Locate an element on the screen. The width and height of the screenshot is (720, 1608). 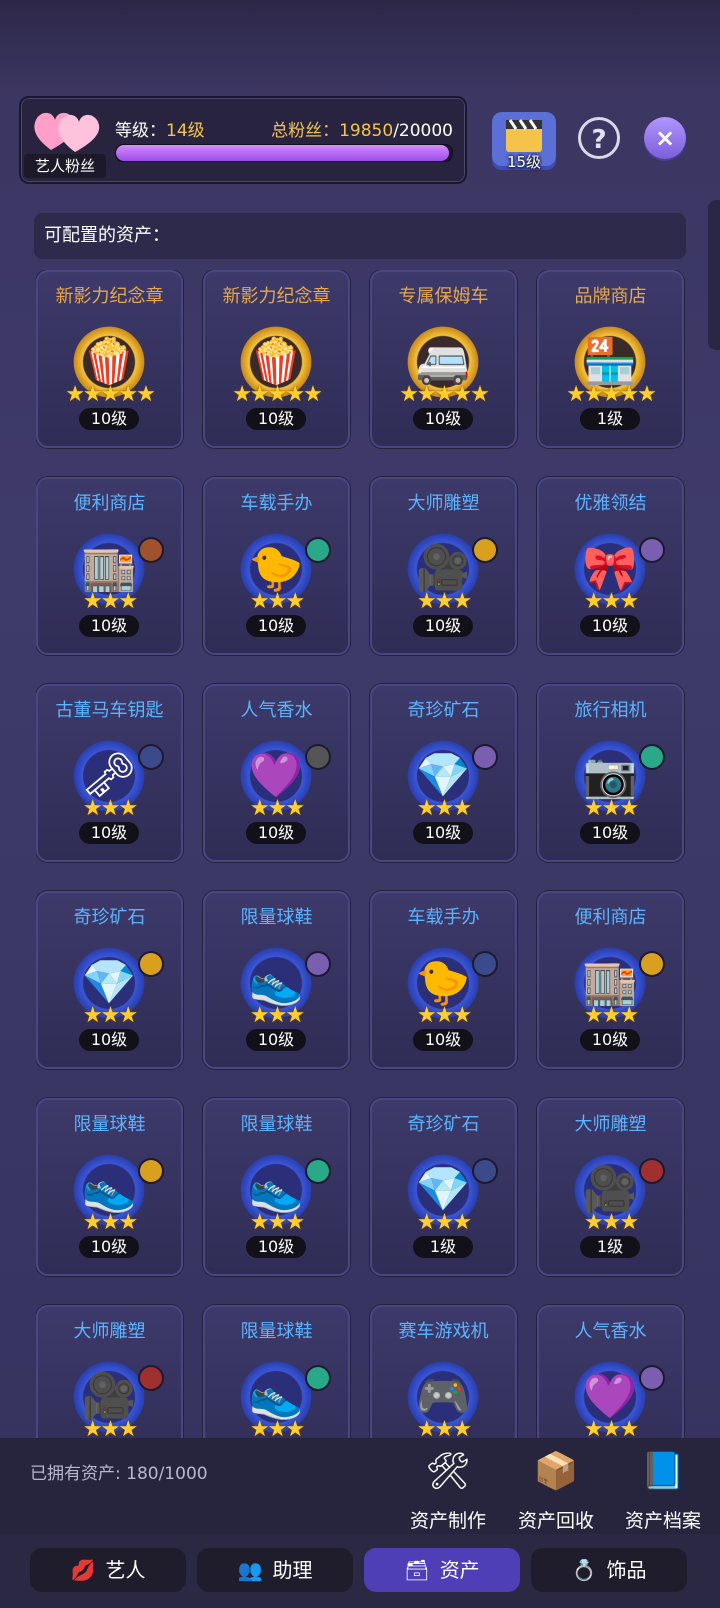
fans-current: 19850 is located at coordinates (366, 131).